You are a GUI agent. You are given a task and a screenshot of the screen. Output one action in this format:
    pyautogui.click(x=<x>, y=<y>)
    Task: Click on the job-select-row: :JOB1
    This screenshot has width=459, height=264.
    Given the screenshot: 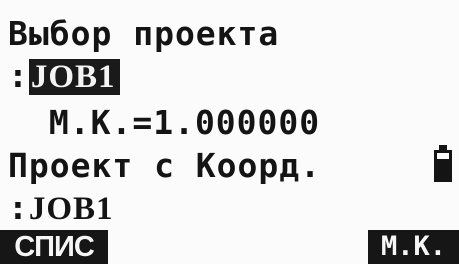 What is the action you would take?
    pyautogui.click(x=64, y=76)
    